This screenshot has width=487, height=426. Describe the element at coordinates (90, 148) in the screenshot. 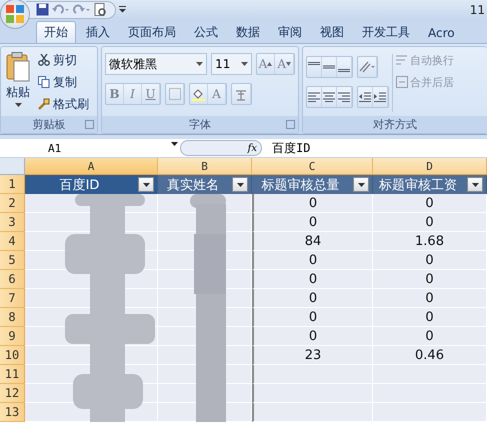

I see `name-box: A1` at that location.